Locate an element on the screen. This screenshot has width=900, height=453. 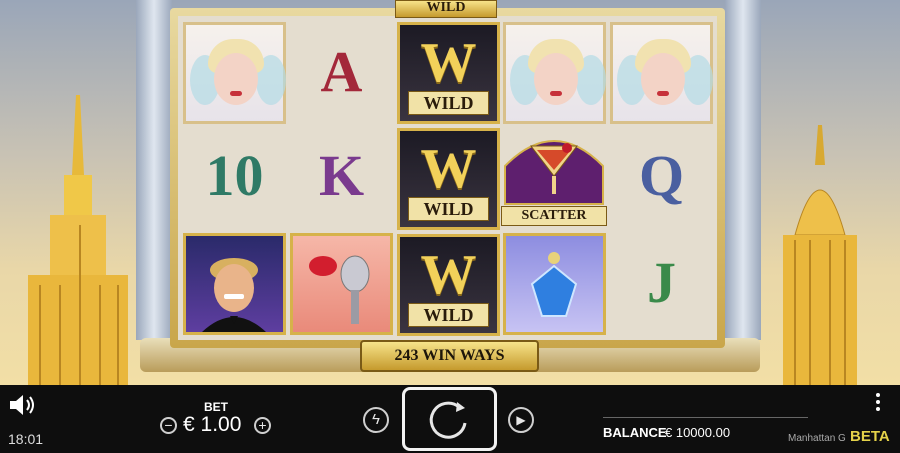
game-title: Manhattan G is located at coordinates (817, 438).